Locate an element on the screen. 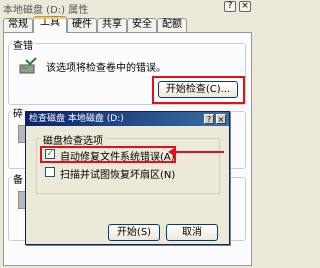 The height and width of the screenshot is (268, 320). title-bar: 本地磁盘 (D:) 属性 ? × is located at coordinates (127, 8).